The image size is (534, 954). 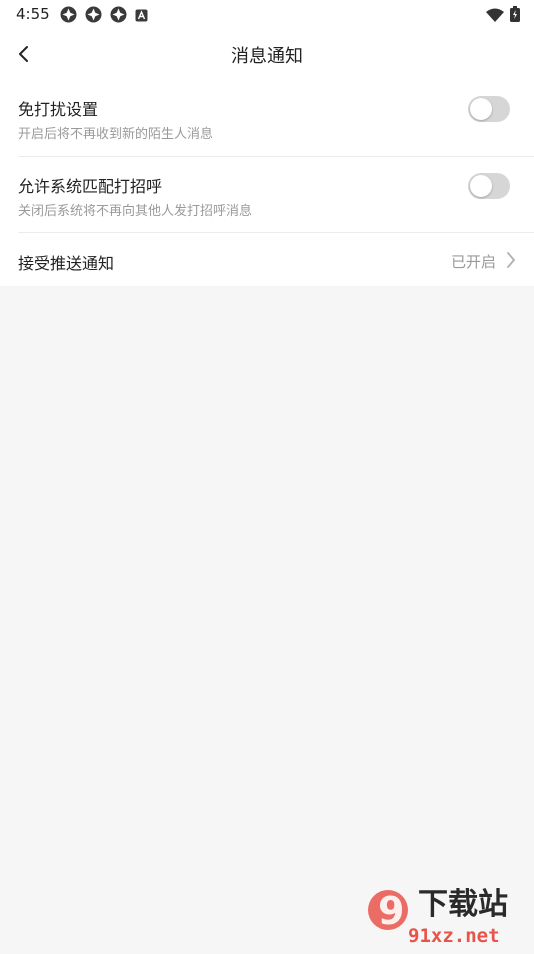 What do you see at coordinates (58, 109) in the screenshot?
I see `do-not-disturb-label: 免打扰设置` at bounding box center [58, 109].